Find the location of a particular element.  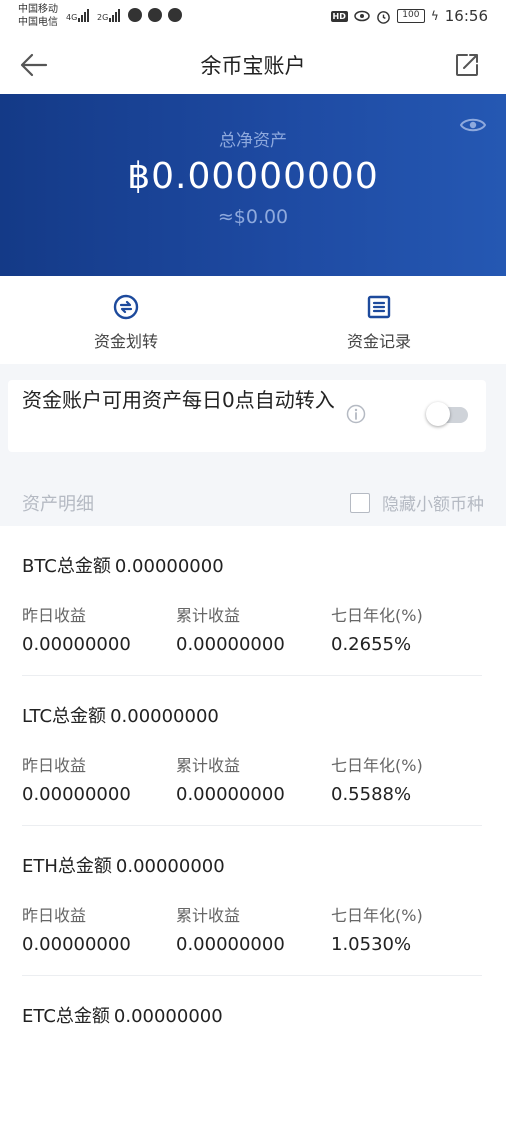

records-icon is located at coordinates (379, 307).